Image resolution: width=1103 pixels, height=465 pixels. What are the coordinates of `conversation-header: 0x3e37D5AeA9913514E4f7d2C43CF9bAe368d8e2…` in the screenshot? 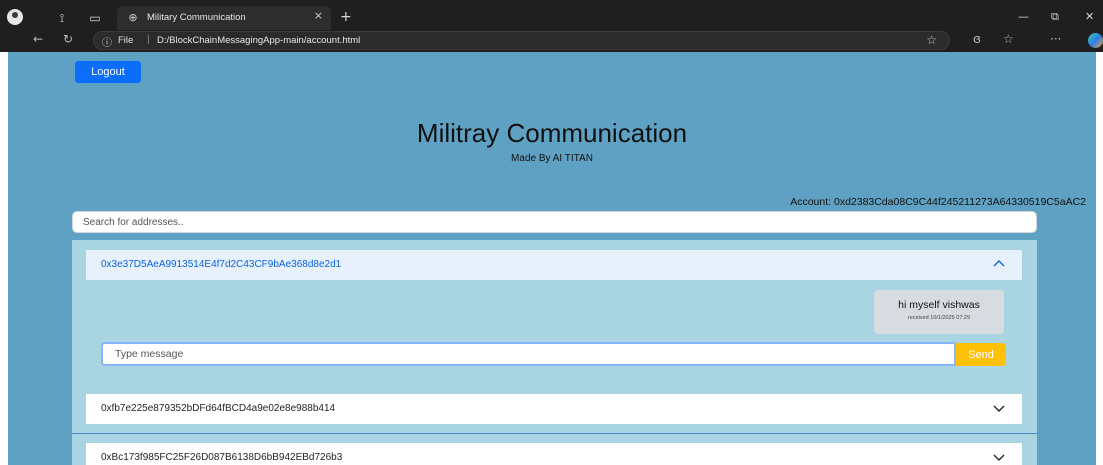 It's located at (554, 265).